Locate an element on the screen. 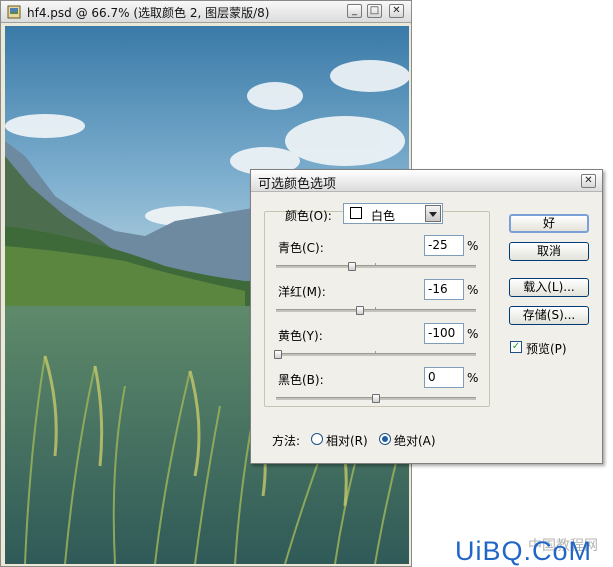  watermark-logo: UiBQ.CoM is located at coordinates (524, 551).